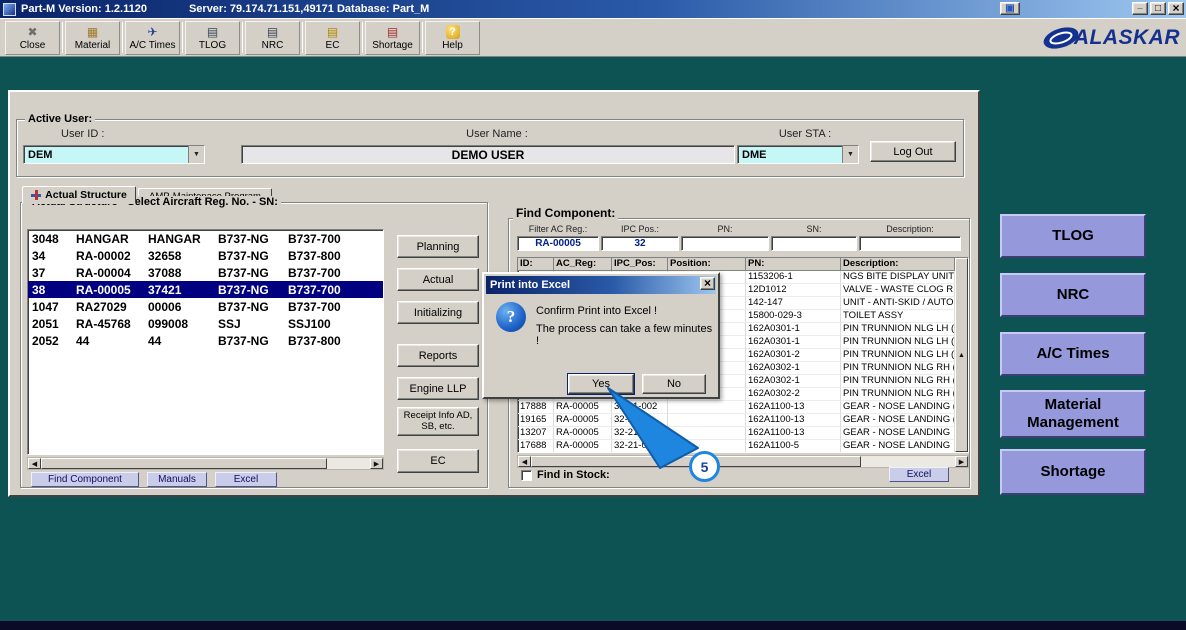 This screenshot has width=1186, height=630. I want to click on user-sta-combo: DME, so click(798, 154).